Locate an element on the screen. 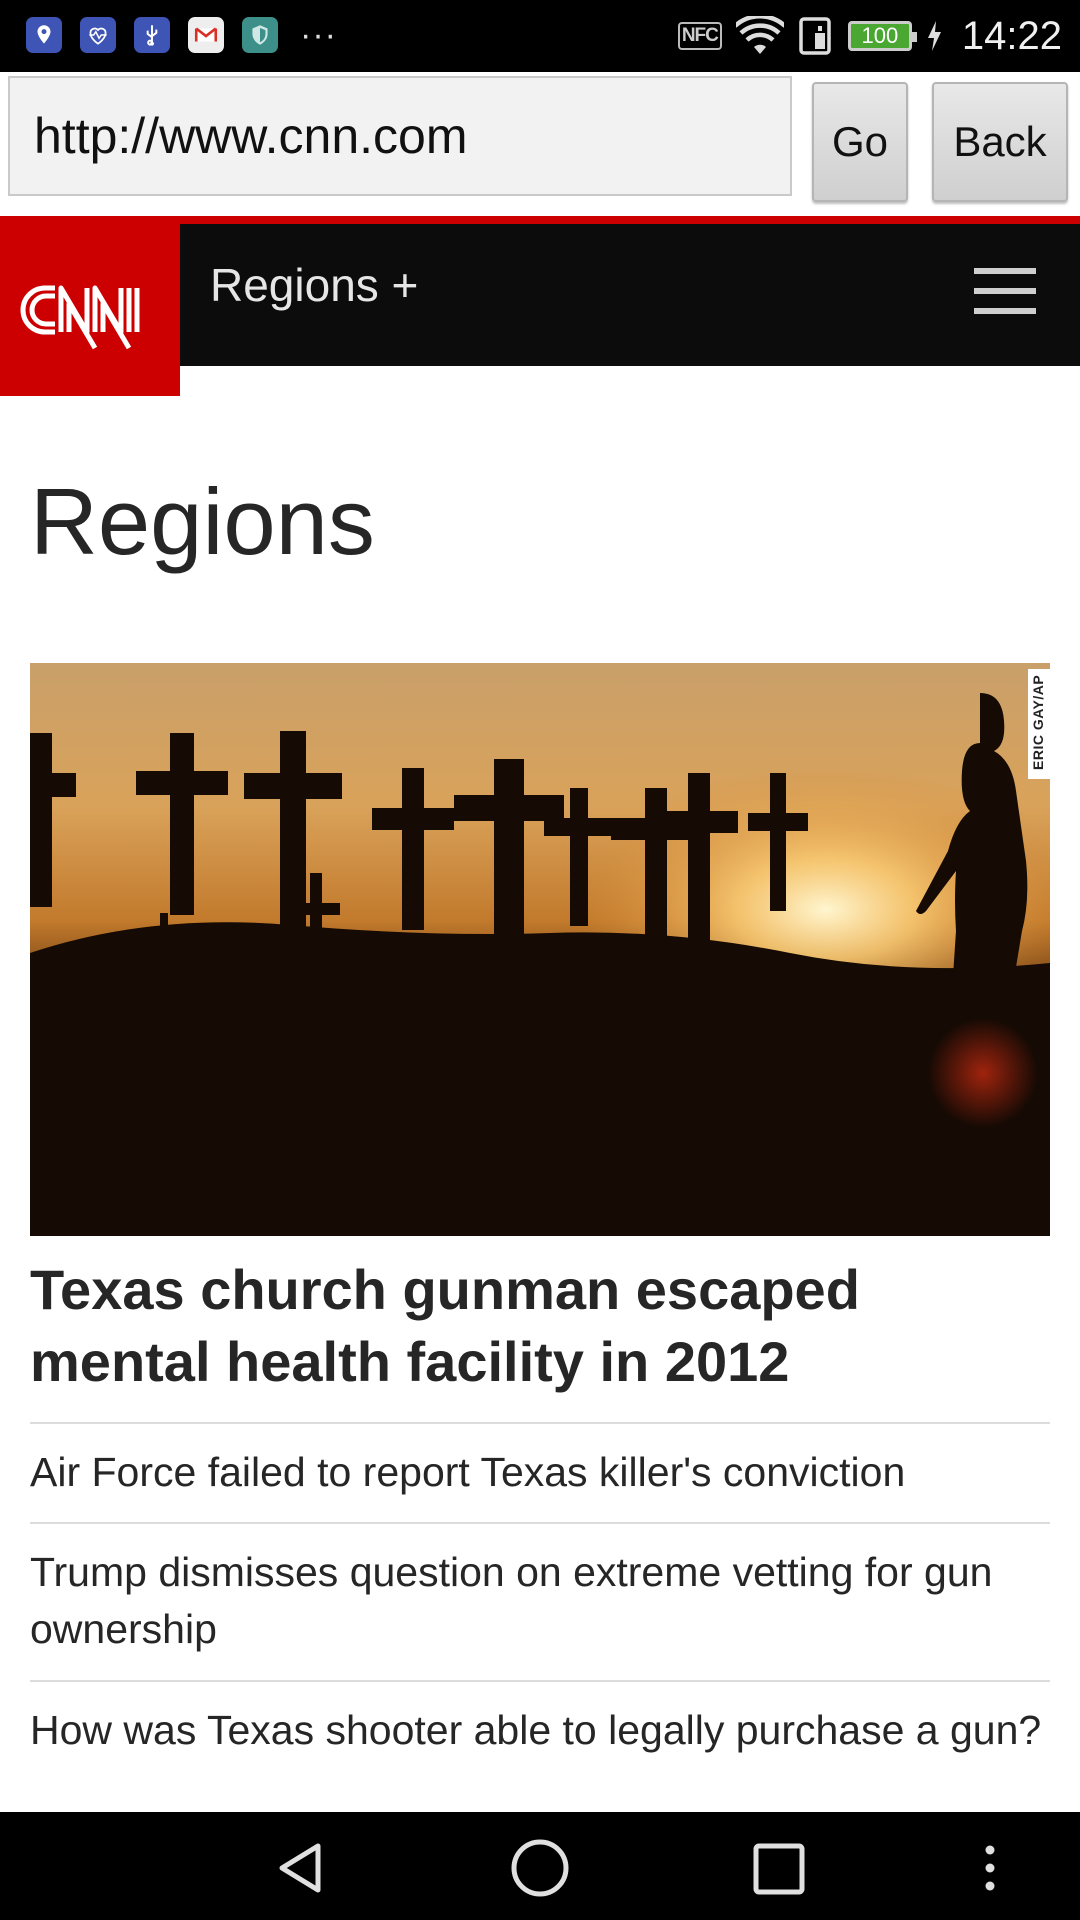  charging-icon is located at coordinates (934, 36).